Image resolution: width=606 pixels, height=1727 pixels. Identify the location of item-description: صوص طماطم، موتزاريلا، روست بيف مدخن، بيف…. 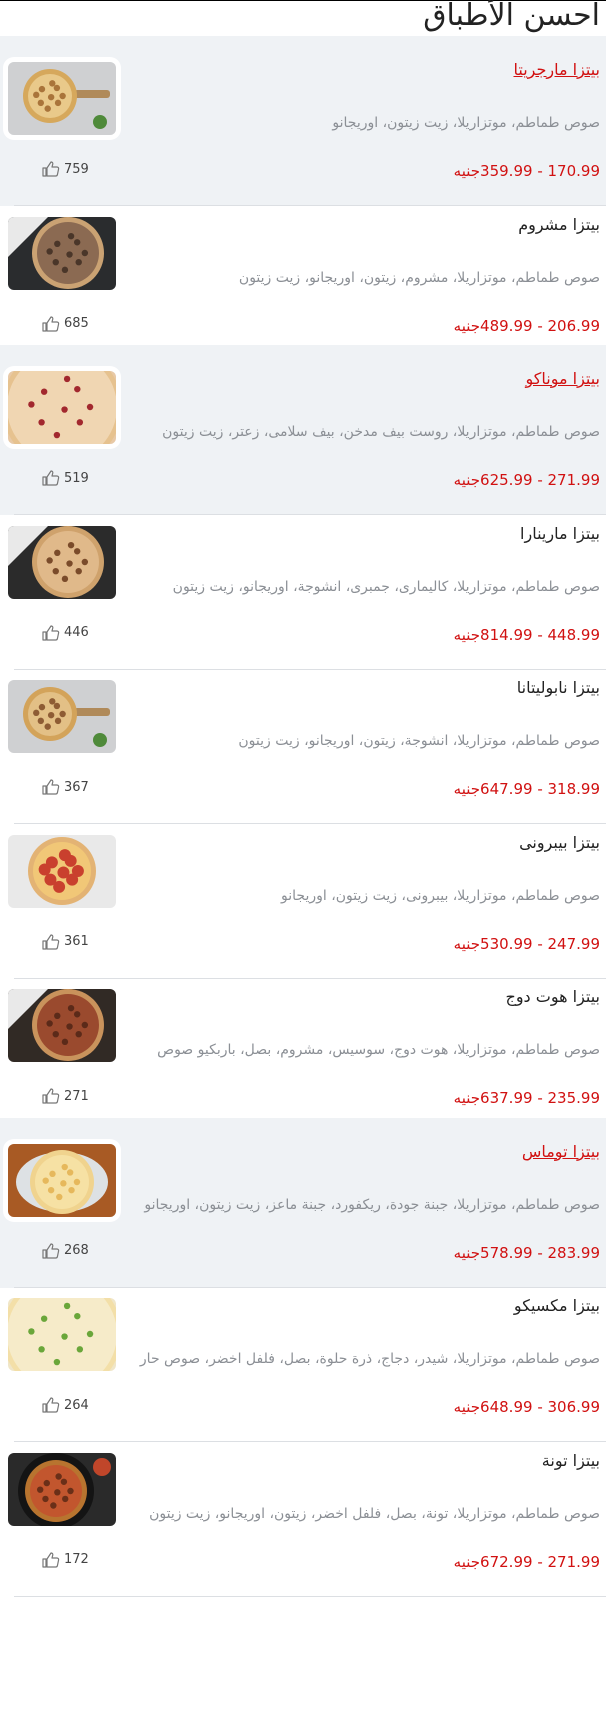
(381, 432).